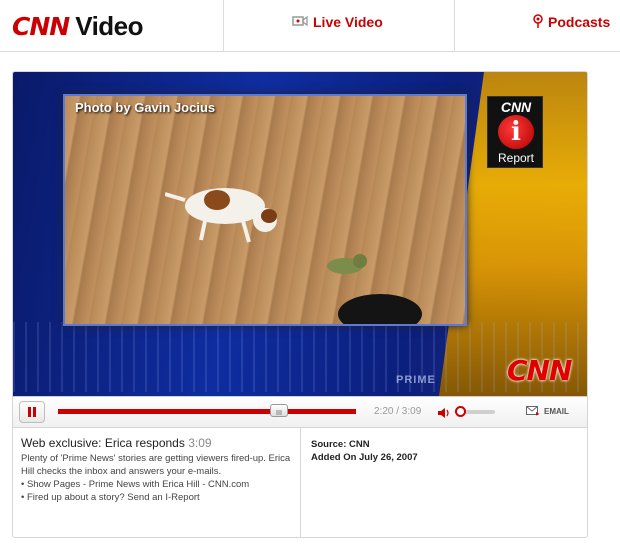 The width and height of the screenshot is (620, 549). I want to click on email-button: EMAIL, so click(547, 411).